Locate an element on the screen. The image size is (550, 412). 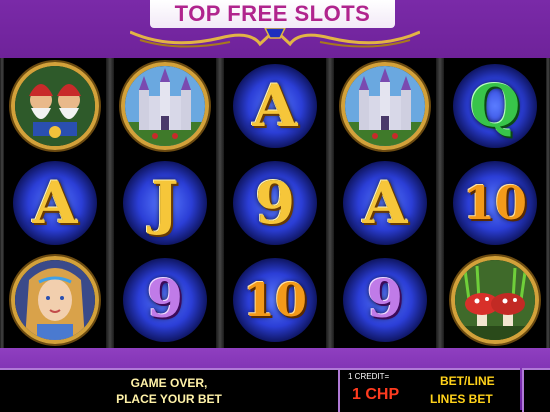
reel-2: J 9 is located at coordinates (165, 203).